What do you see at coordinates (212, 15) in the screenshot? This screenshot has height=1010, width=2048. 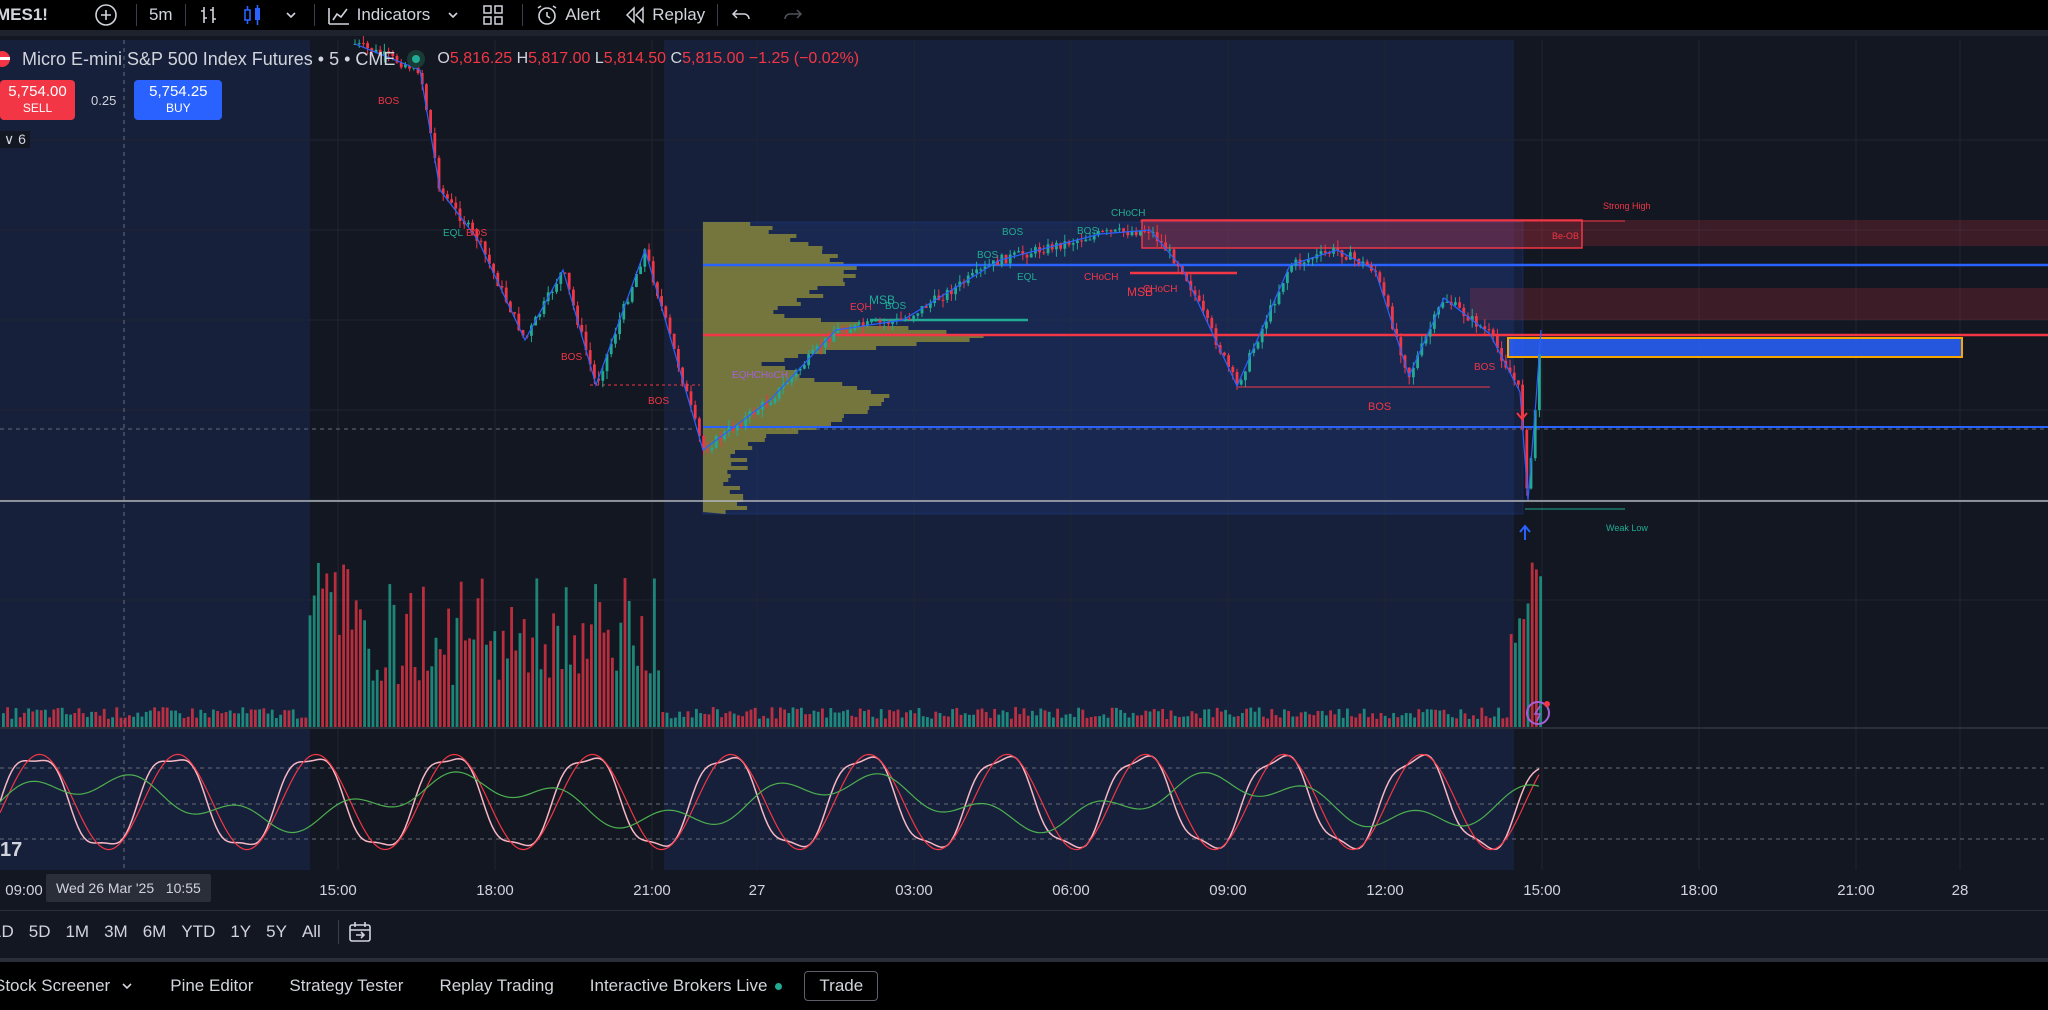 I see `bar-style-button` at bounding box center [212, 15].